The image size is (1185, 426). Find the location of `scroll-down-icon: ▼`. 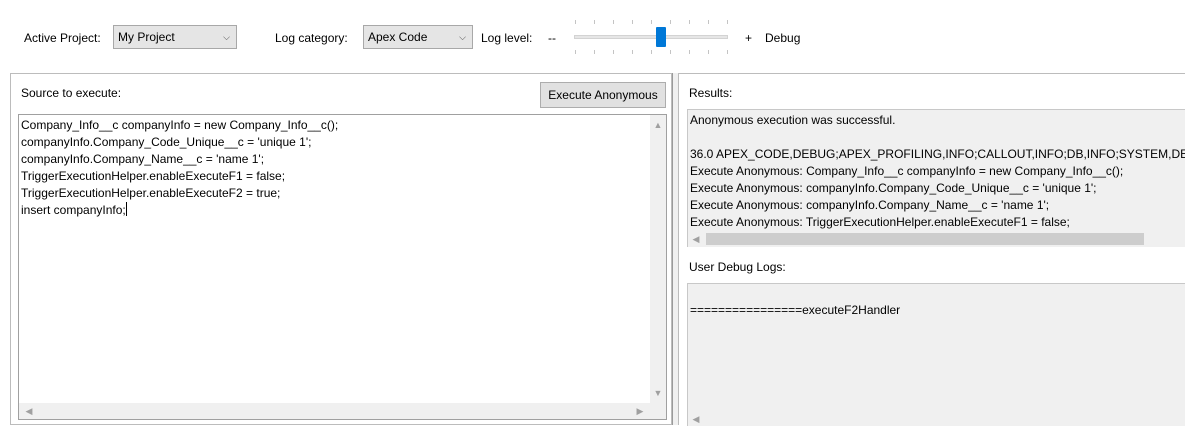

scroll-down-icon: ▼ is located at coordinates (658, 393).